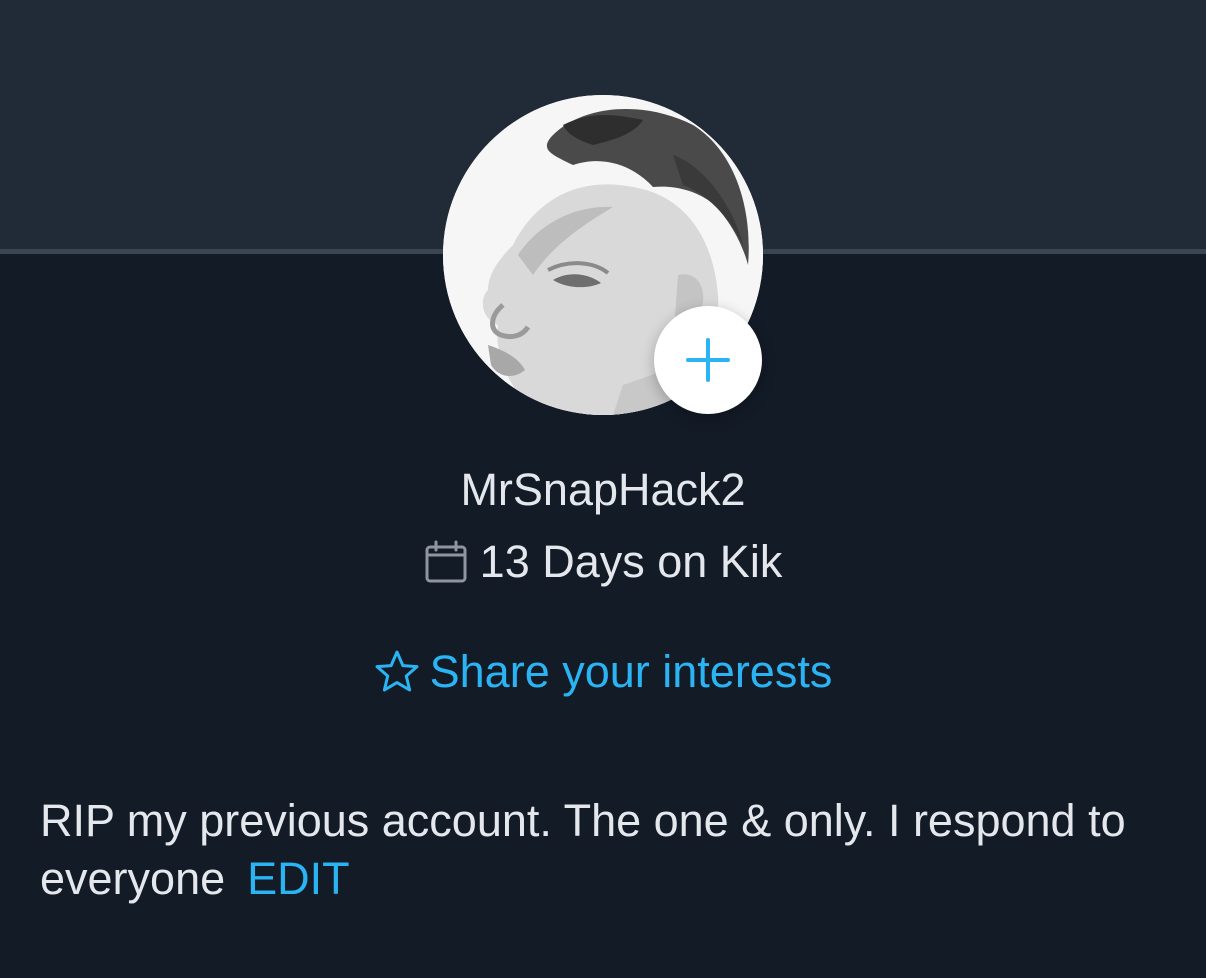  I want to click on share-interests-label: Share your interests, so click(631, 672).